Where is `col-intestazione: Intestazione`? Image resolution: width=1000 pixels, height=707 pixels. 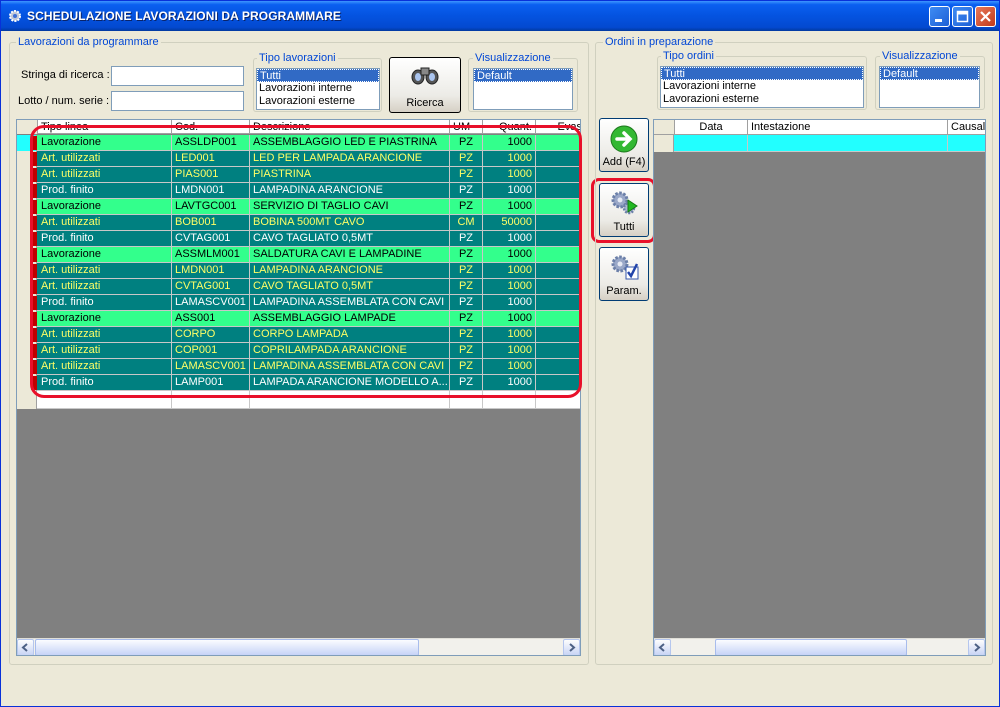
col-intestazione: Intestazione is located at coordinates (848, 127).